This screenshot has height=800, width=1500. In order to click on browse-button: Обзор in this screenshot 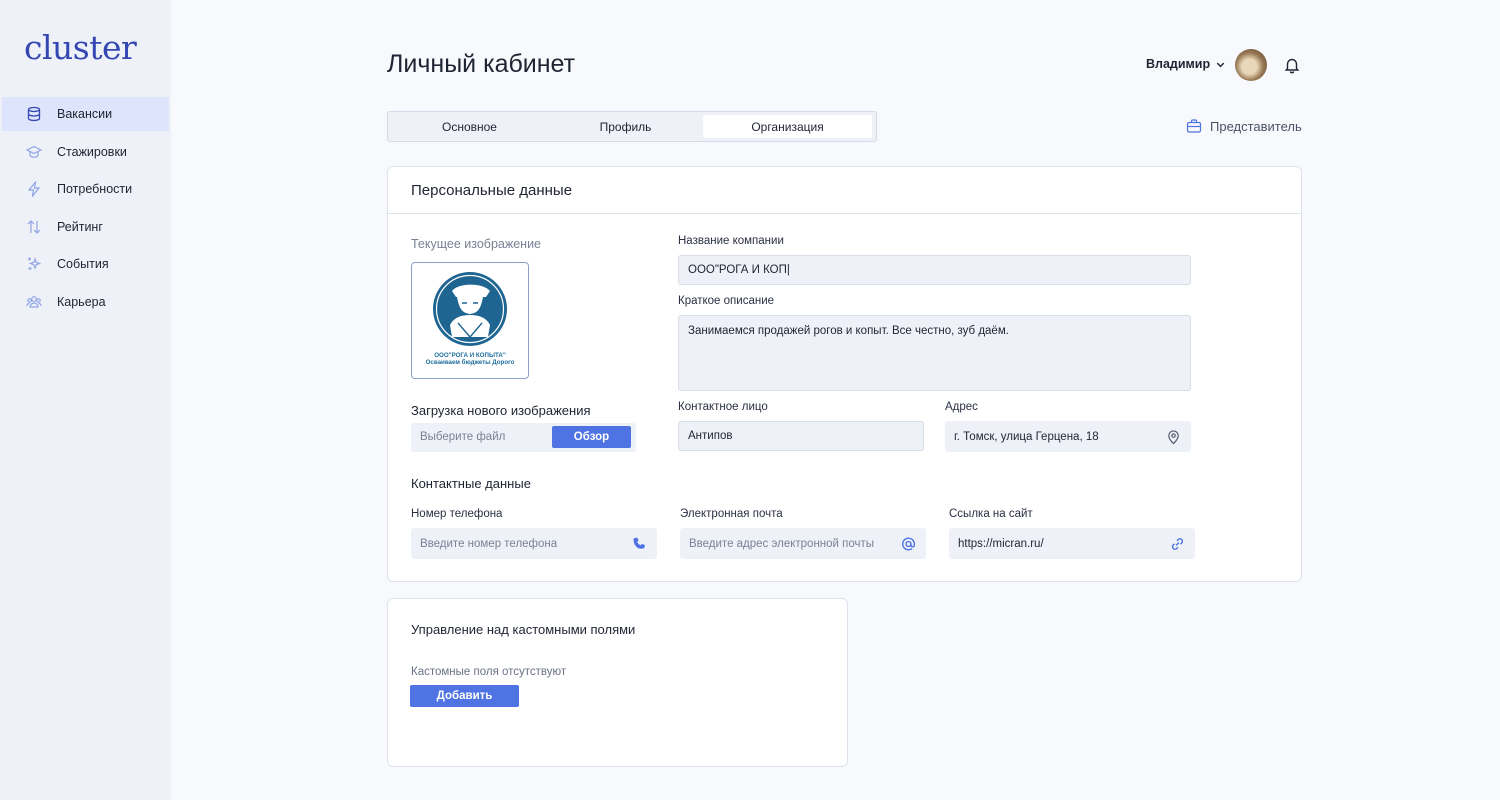, I will do `click(591, 437)`.